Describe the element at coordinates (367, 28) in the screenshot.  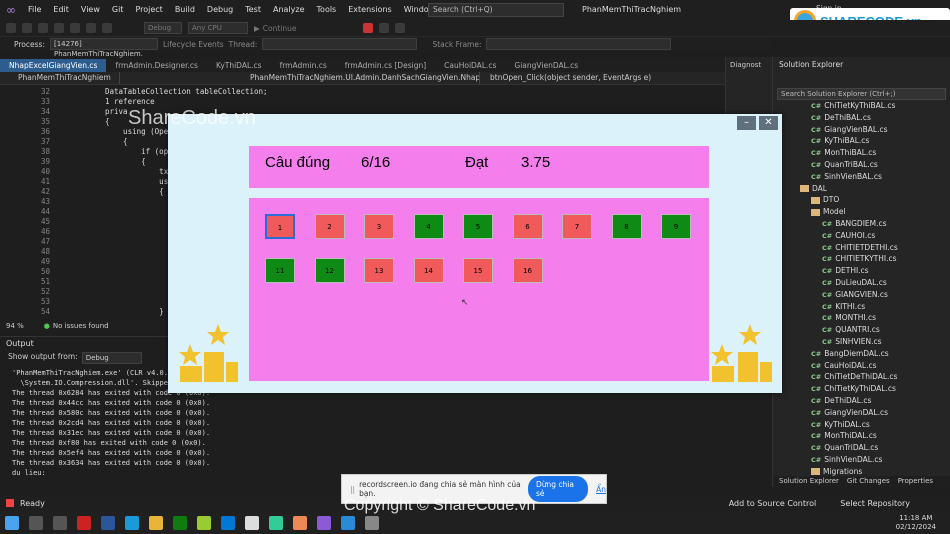
I see `stop-icon` at that location.